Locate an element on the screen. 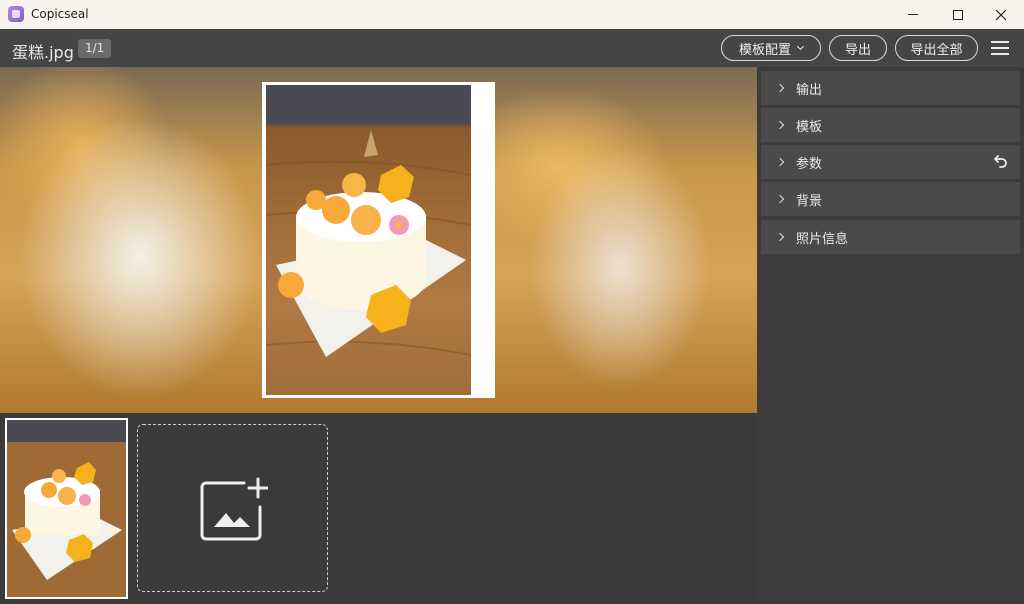 Image resolution: width=1024 pixels, height=604 pixels. panel-parameters: 参数 is located at coordinates (890, 162).